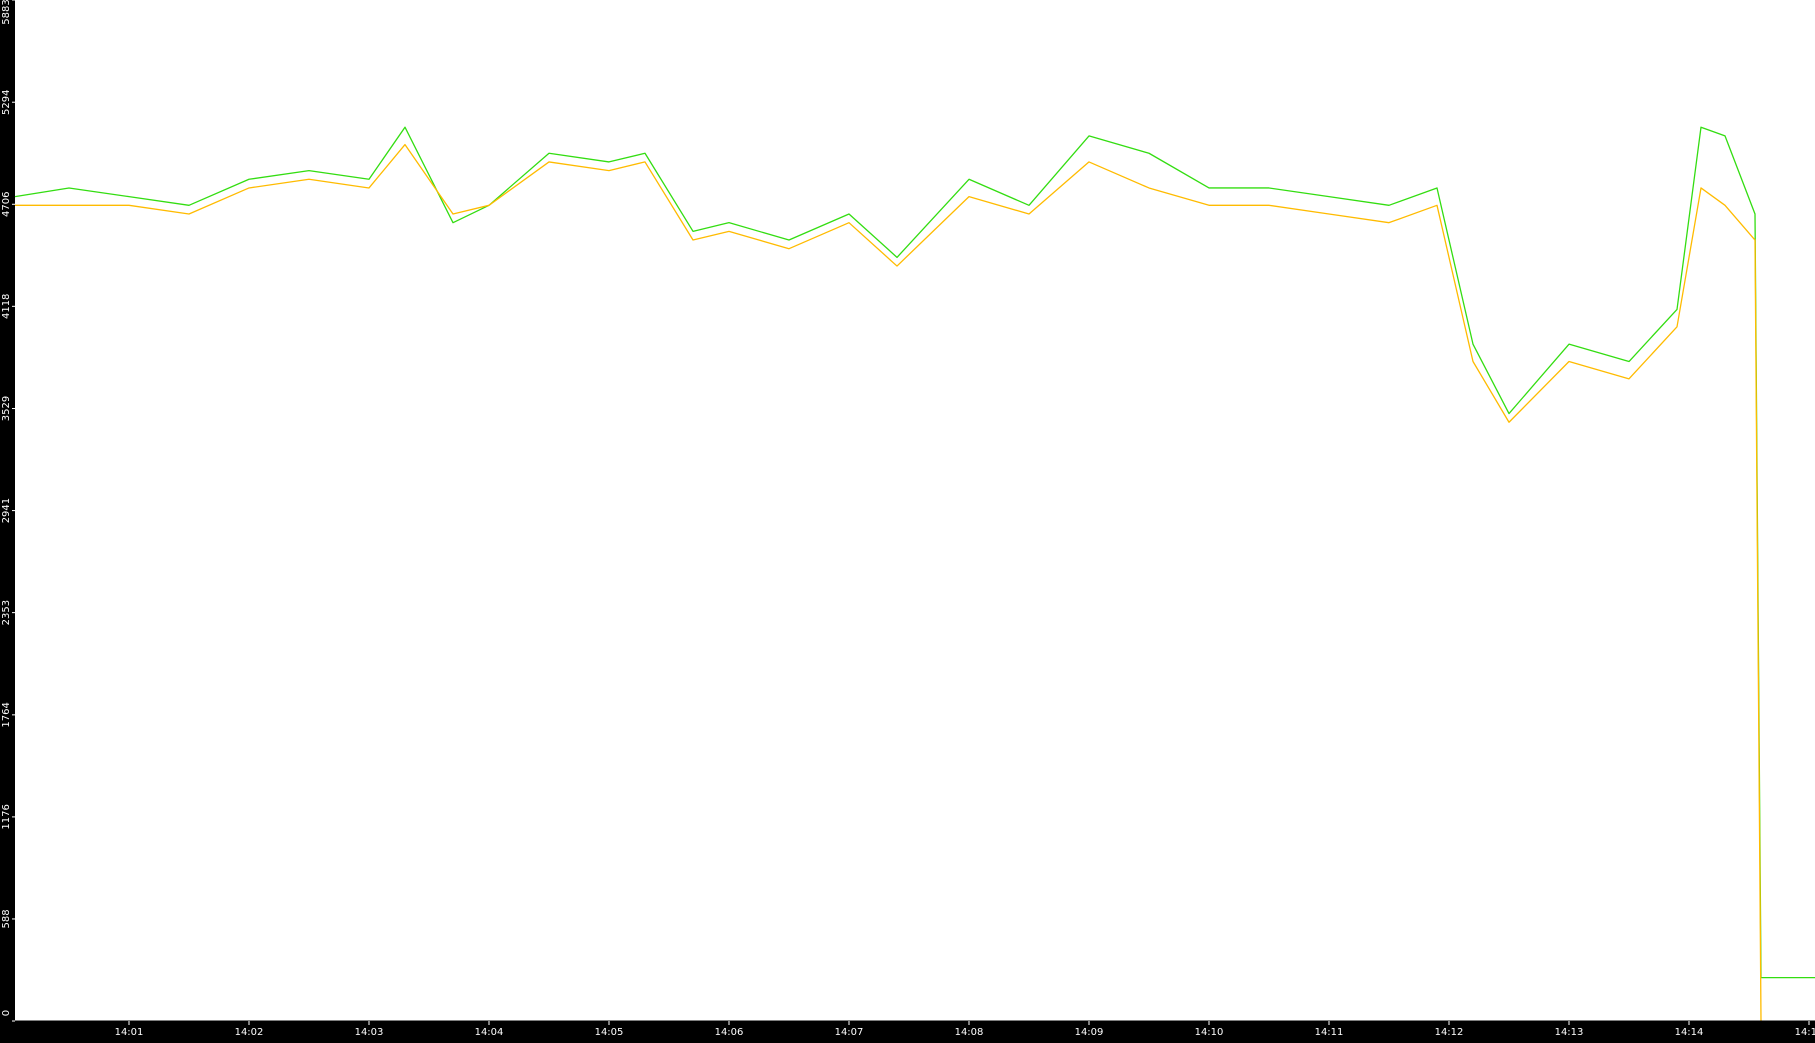 This screenshot has width=1815, height=1043. I want to click on x-tick-label: 14:02, so click(249, 1032).